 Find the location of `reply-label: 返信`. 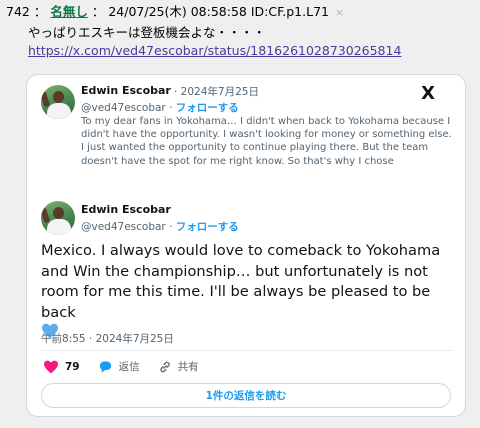

reply-label: 返信 is located at coordinates (129, 367).